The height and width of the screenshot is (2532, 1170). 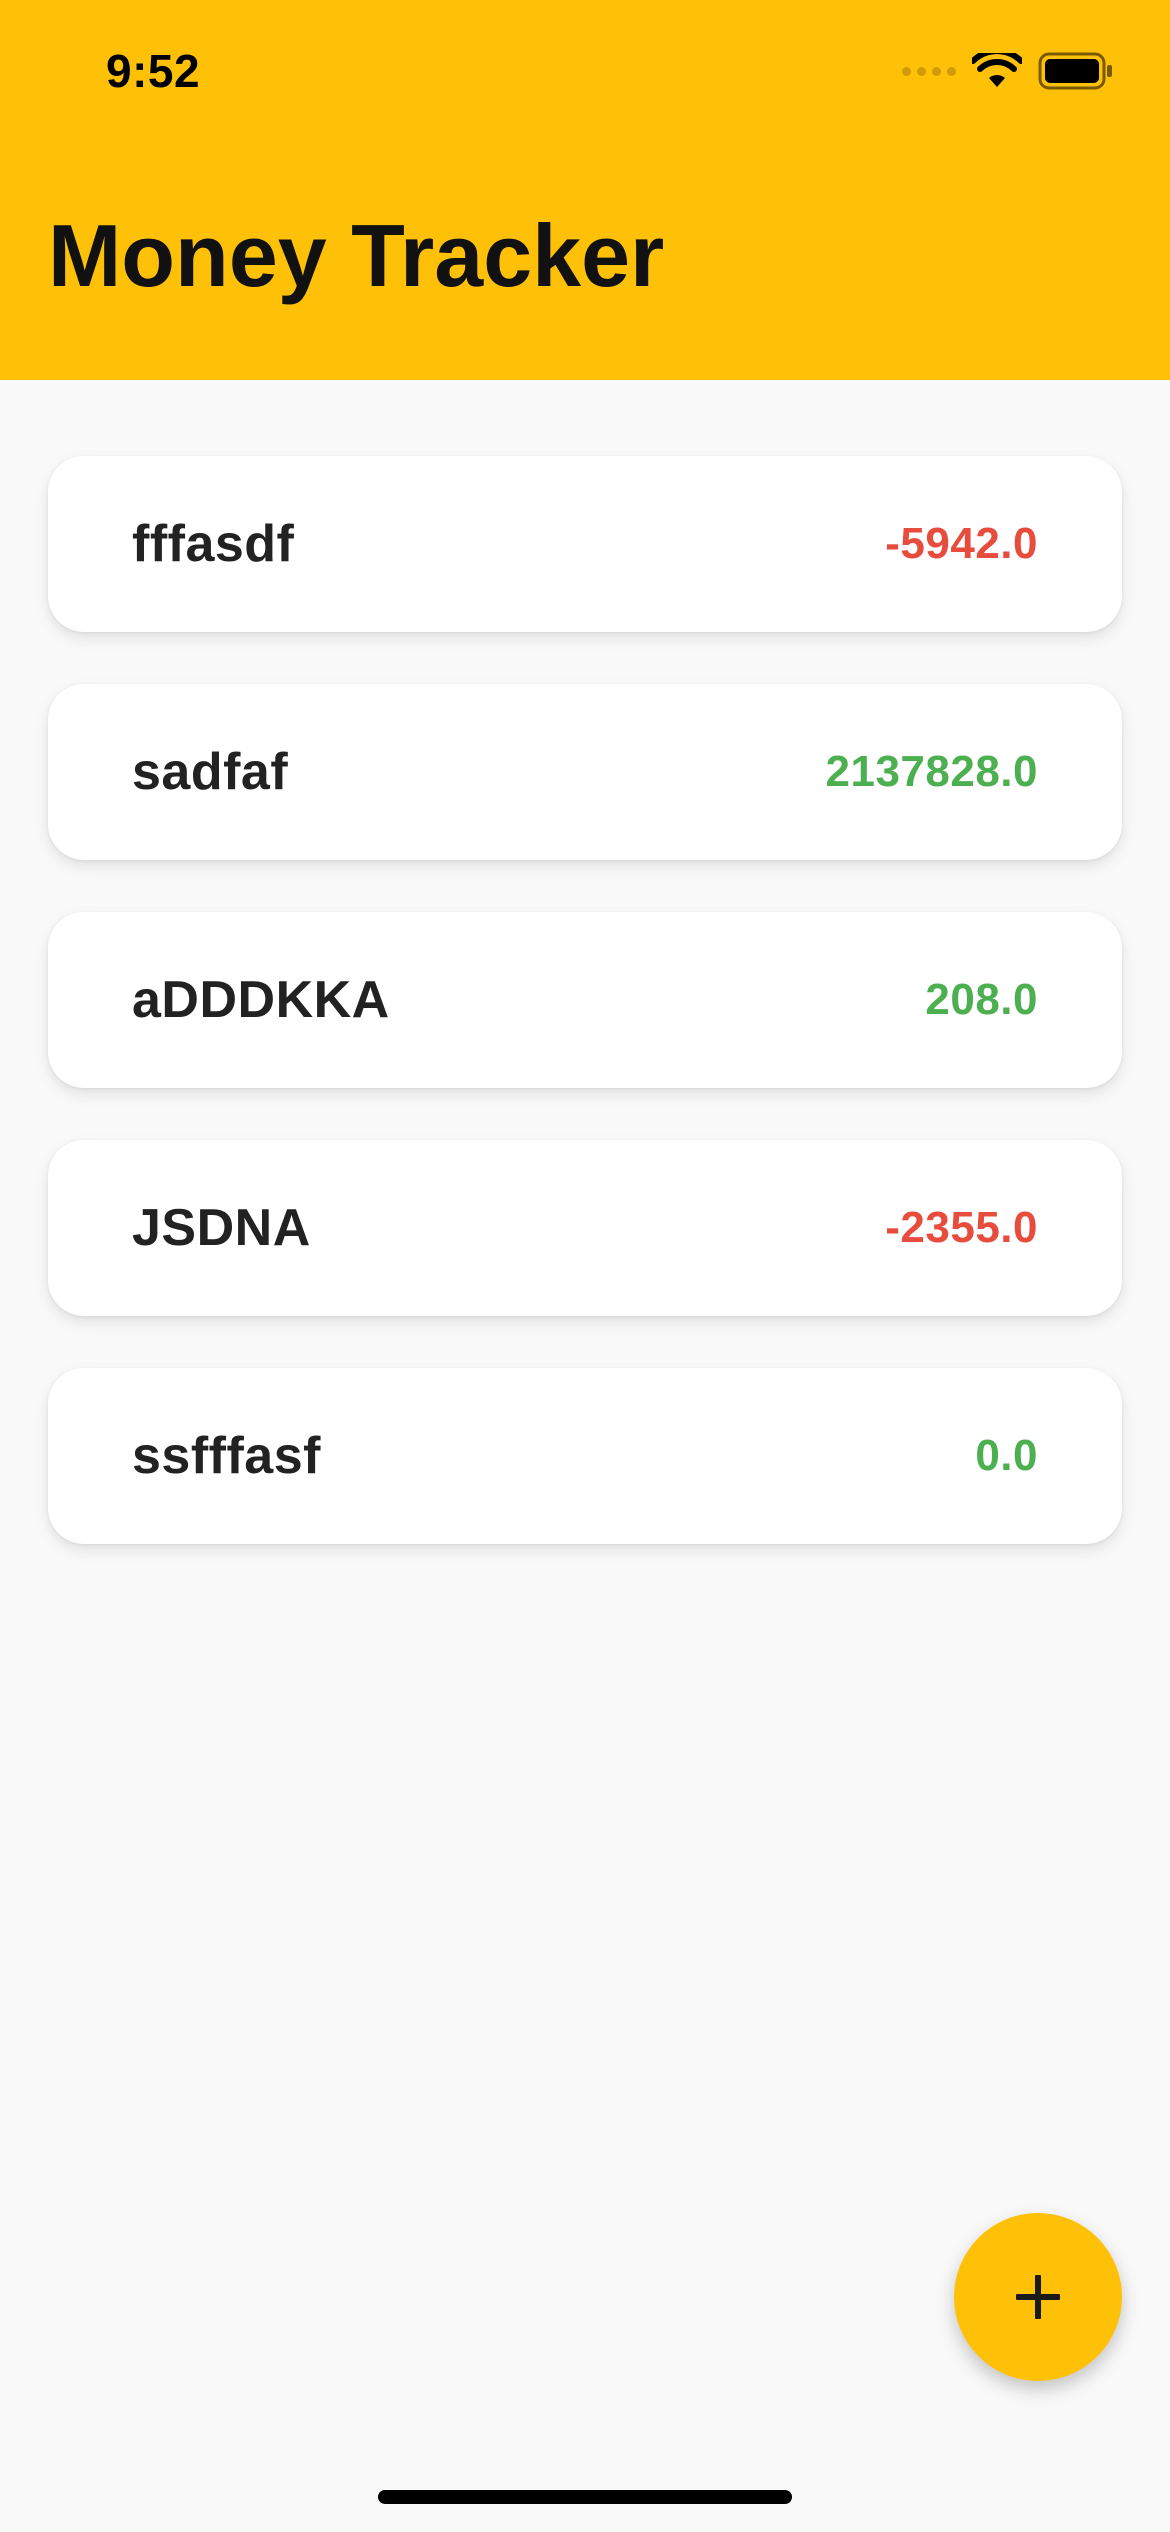 I want to click on cellular-signal-icon, so click(x=929, y=71).